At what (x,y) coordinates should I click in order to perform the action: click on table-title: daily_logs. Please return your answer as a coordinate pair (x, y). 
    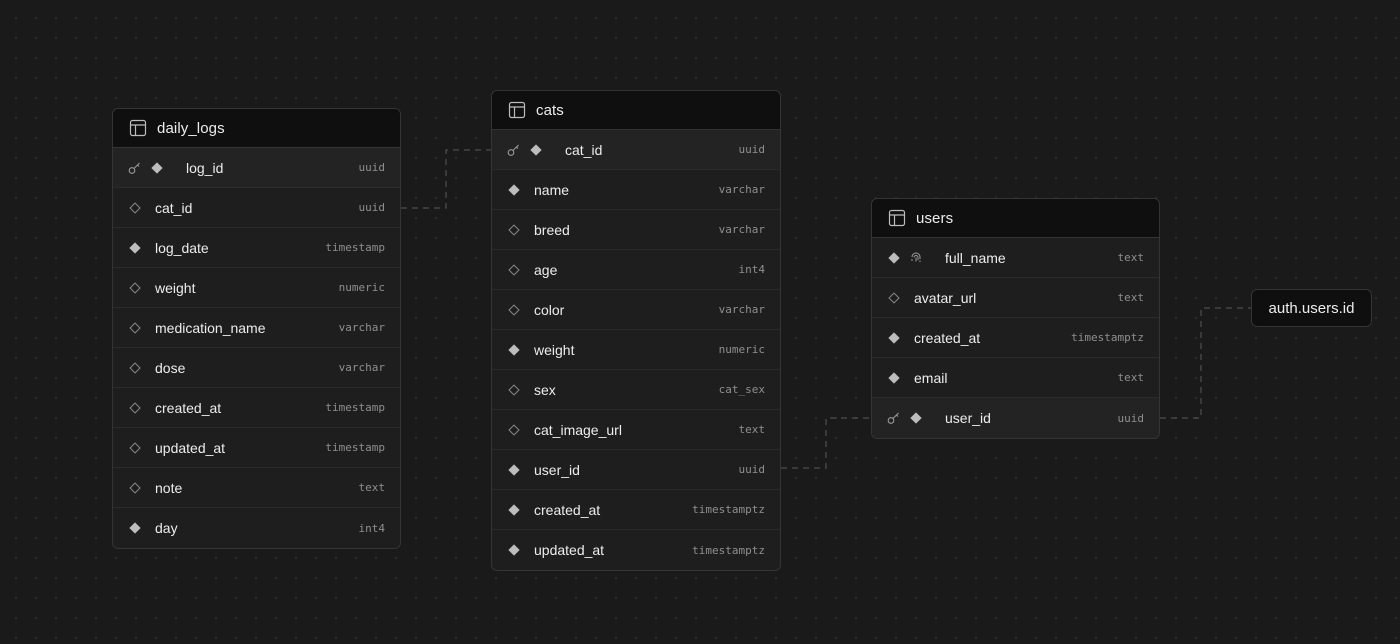
    Looking at the image, I should click on (191, 128).